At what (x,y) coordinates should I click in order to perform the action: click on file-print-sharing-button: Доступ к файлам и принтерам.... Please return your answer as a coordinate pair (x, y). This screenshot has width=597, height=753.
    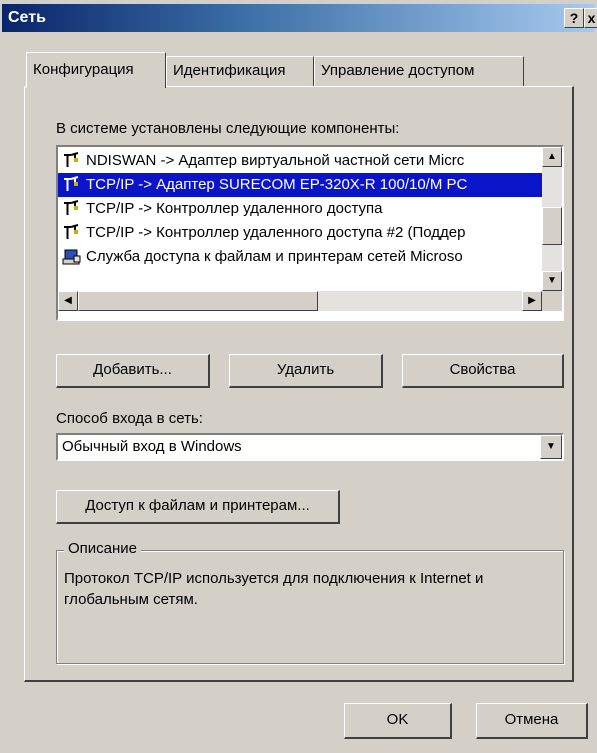
    Looking at the image, I should click on (198, 507).